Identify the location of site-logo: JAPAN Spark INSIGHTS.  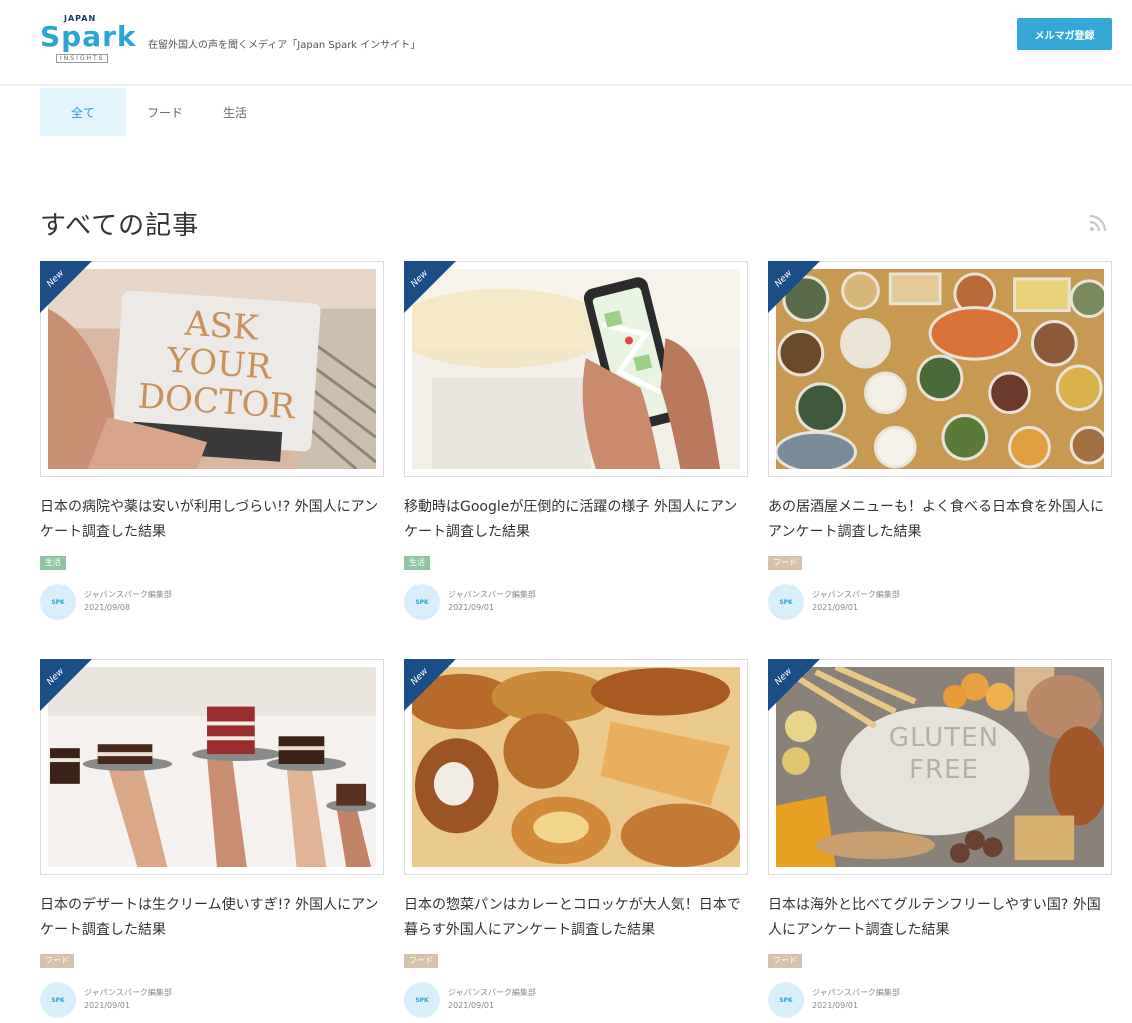
(88, 39).